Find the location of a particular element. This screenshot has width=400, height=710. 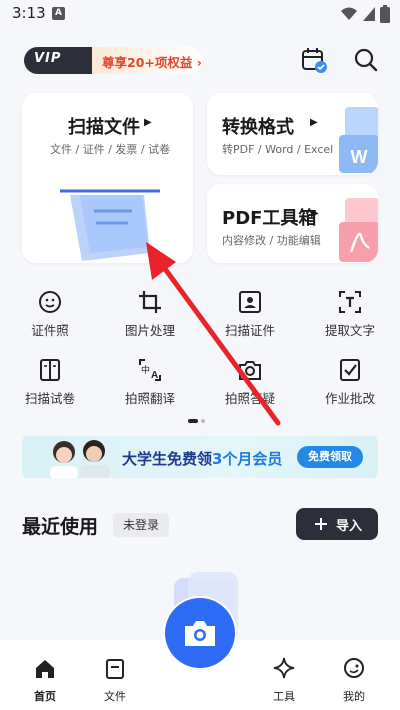

recent-title: 最近使用 is located at coordinates (60, 527).